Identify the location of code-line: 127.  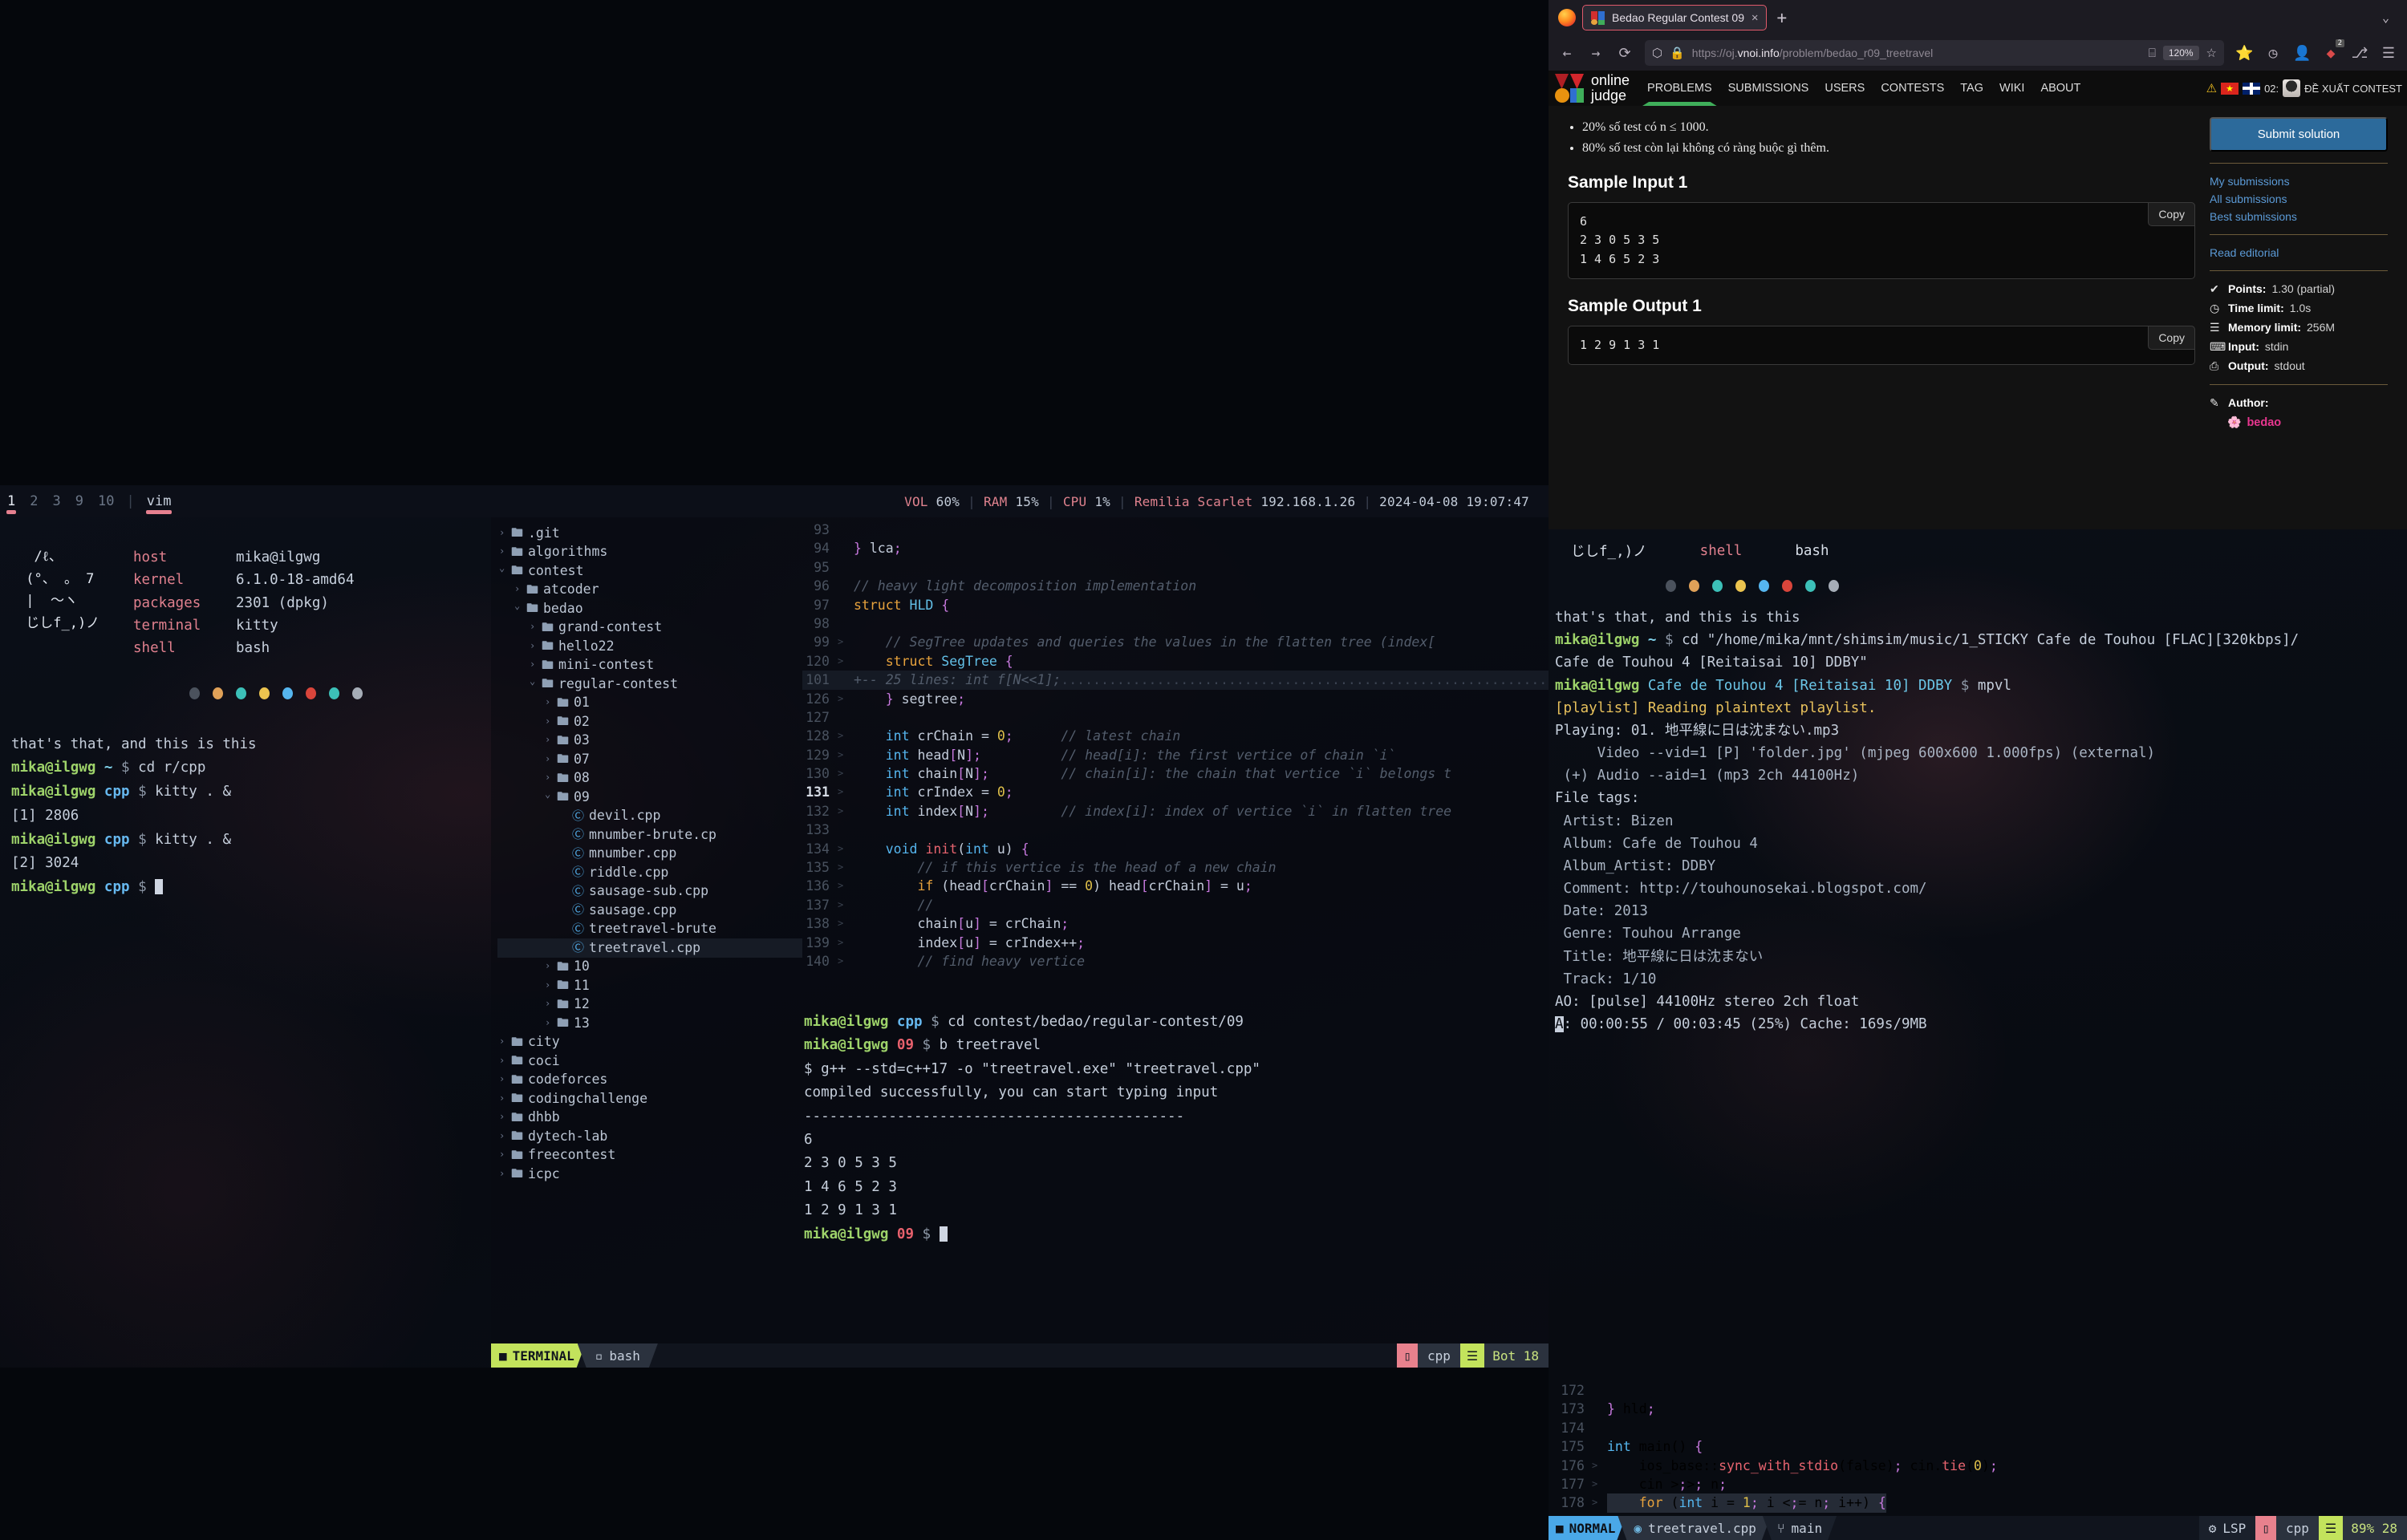
(1175, 717).